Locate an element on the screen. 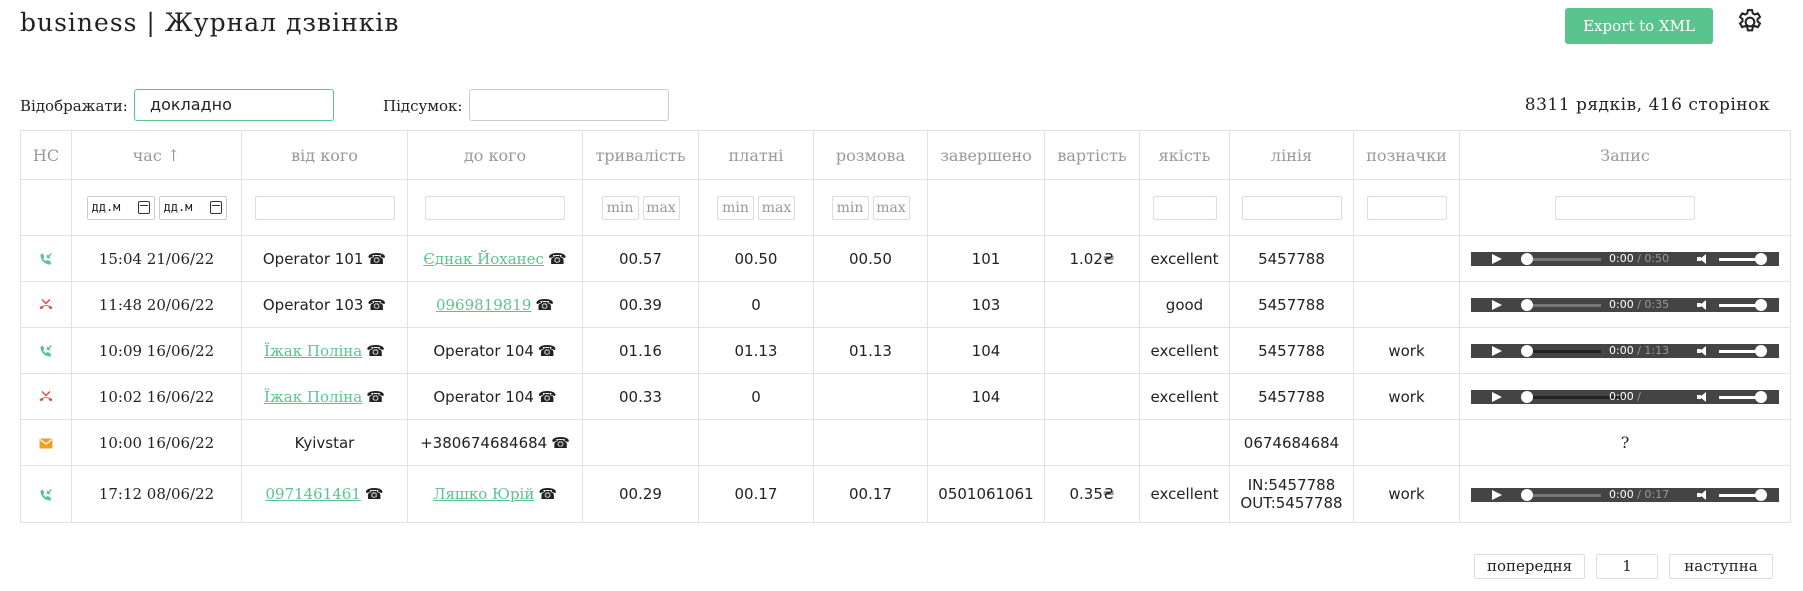 This screenshot has height=591, width=1803. tag-cell: work is located at coordinates (1406, 350).